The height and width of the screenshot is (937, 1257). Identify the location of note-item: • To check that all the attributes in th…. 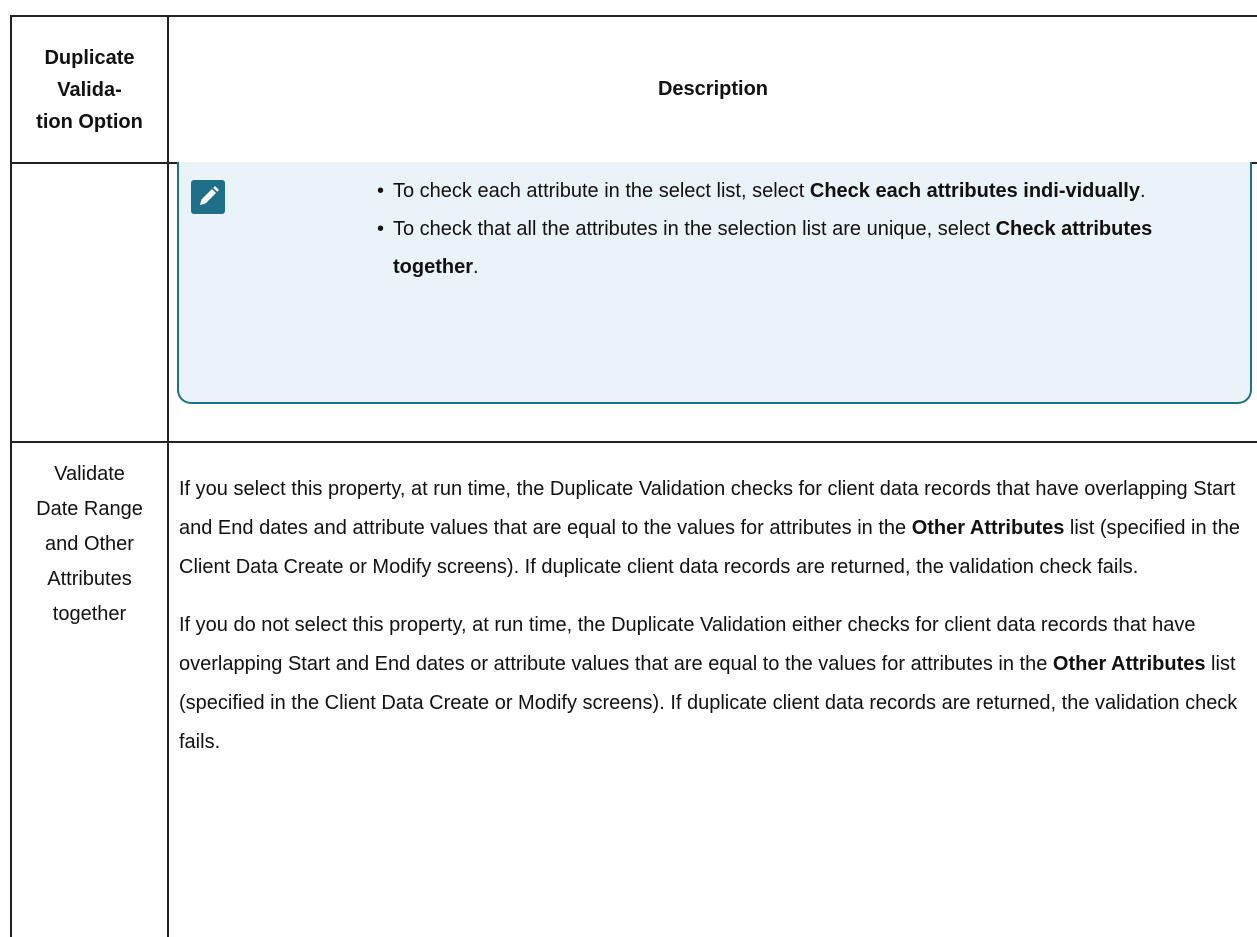
(799, 248).